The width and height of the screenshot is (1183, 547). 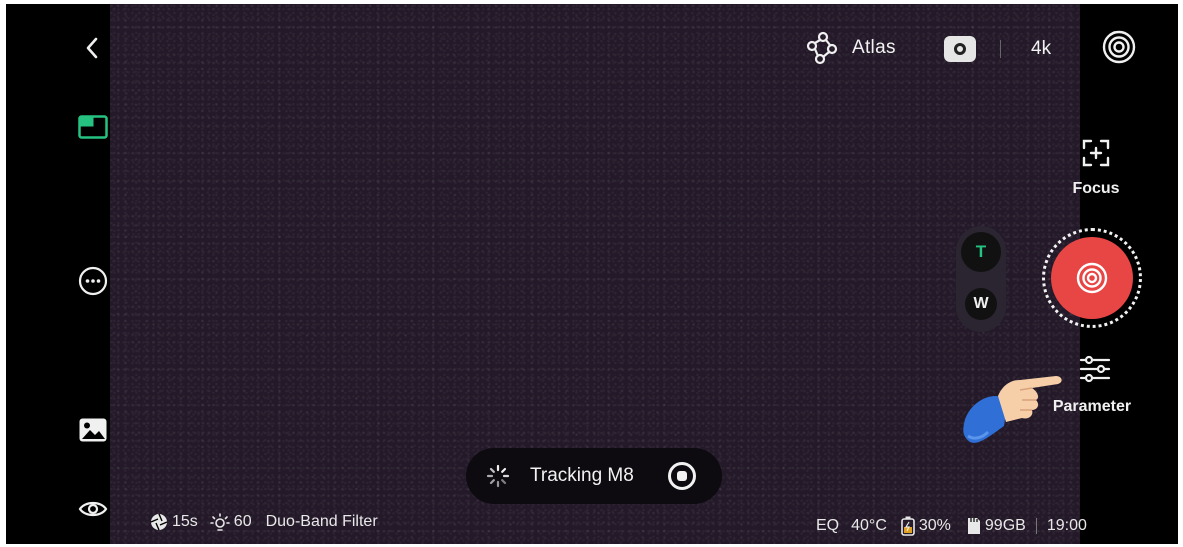 What do you see at coordinates (981, 279) in the screenshot?
I see `zoom-selector: T W` at bounding box center [981, 279].